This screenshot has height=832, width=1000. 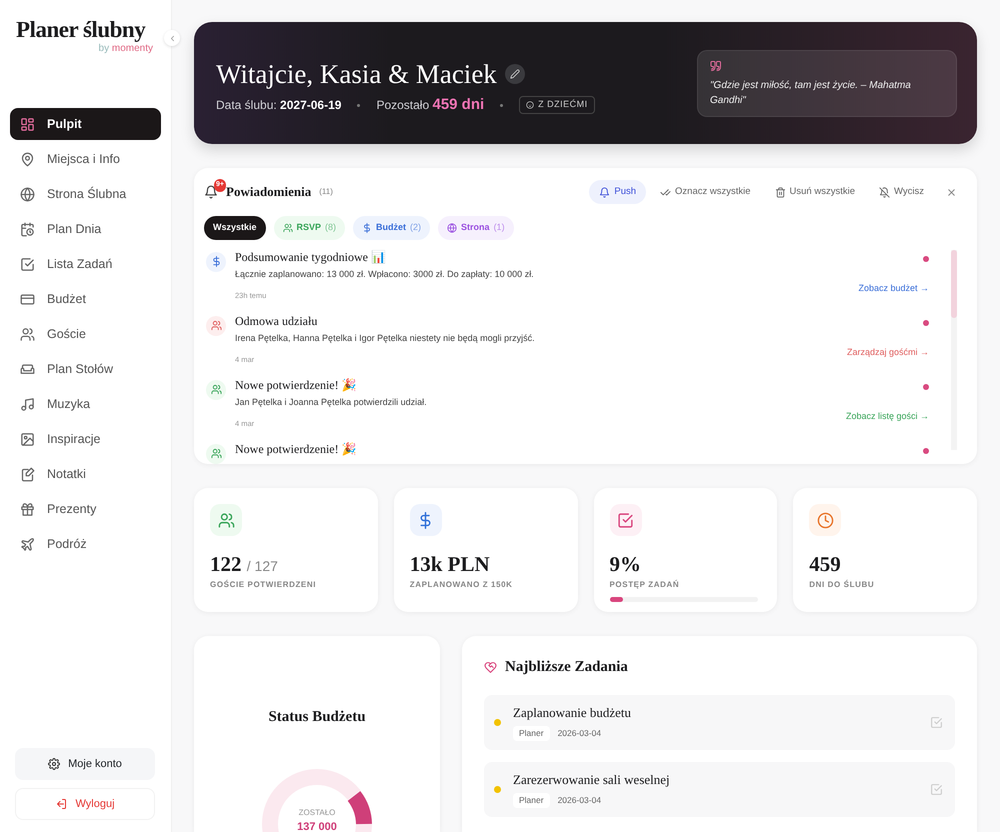 What do you see at coordinates (235, 228) in the screenshot?
I see `filter-chip: Wszystkie` at bounding box center [235, 228].